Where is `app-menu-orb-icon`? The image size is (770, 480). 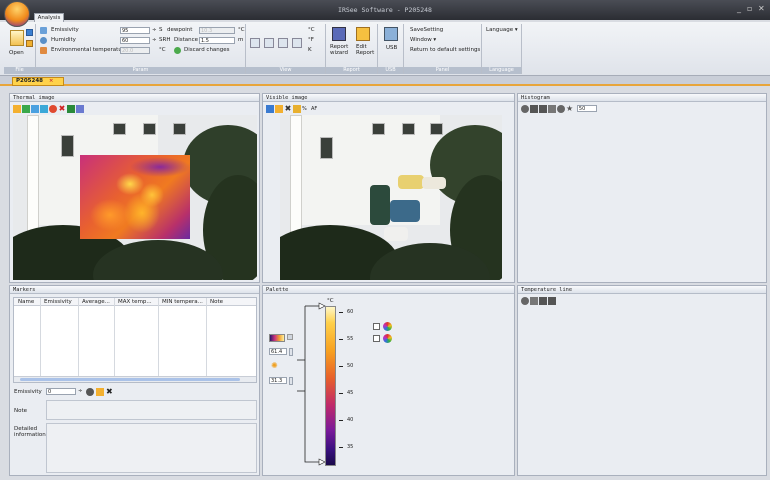 app-menu-orb-icon is located at coordinates (17, 14).